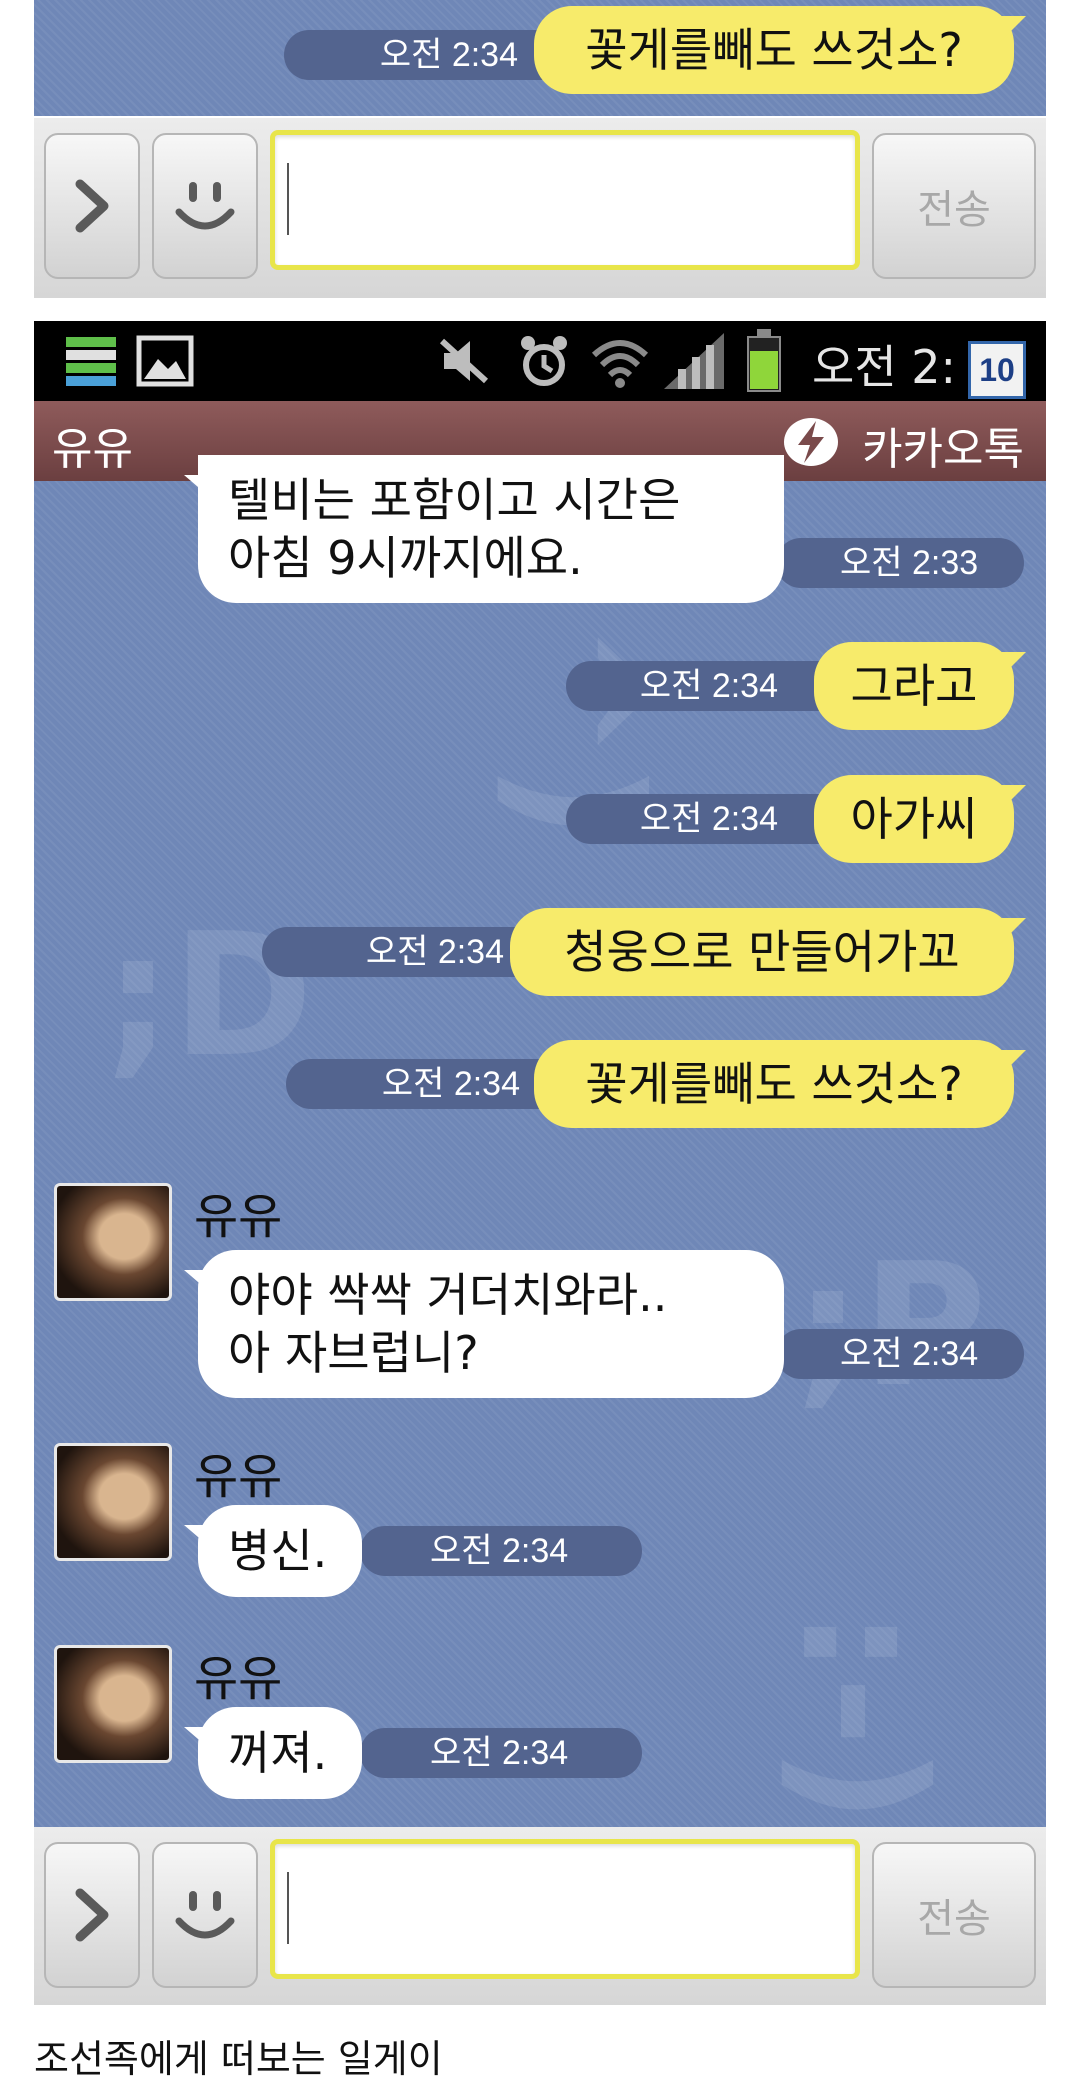 The height and width of the screenshot is (2093, 1070). What do you see at coordinates (884, 367) in the screenshot?
I see `status-clock: 오전 2:` at bounding box center [884, 367].